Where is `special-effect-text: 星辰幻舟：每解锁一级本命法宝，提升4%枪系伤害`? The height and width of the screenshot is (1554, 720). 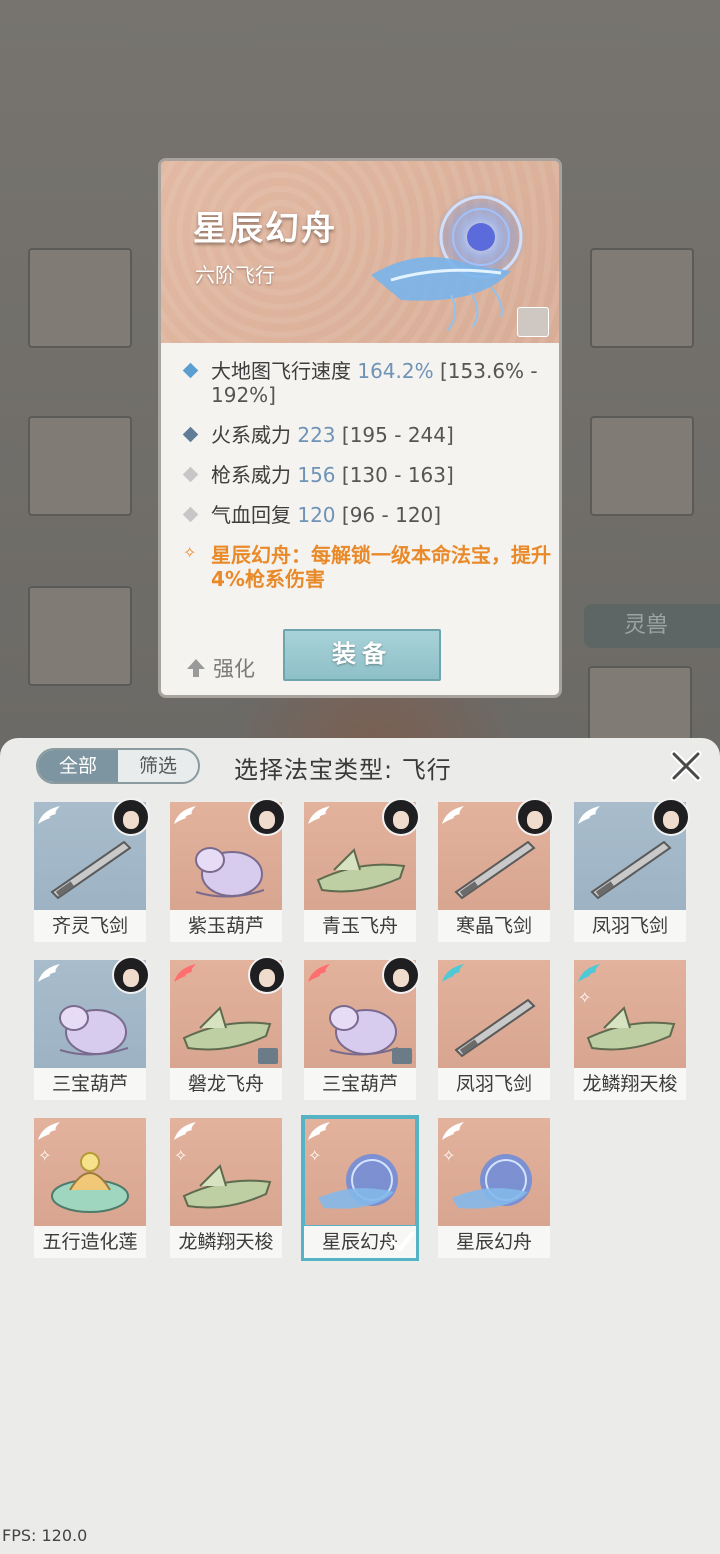
special-effect-text: 星辰幻舟：每解锁一级本命法宝，提升4%枪系伤害 is located at coordinates (381, 567).